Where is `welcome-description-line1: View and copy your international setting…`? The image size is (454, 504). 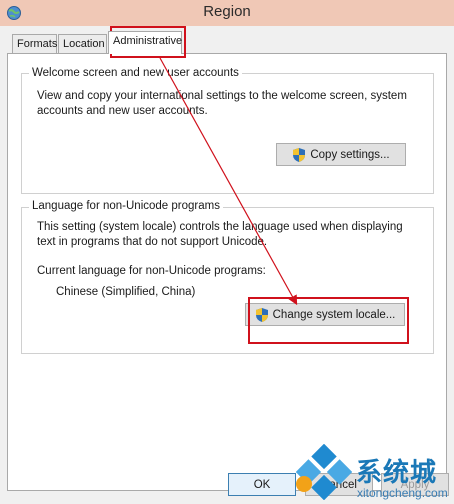 welcome-description-line1: View and copy your international setting… is located at coordinates (222, 96).